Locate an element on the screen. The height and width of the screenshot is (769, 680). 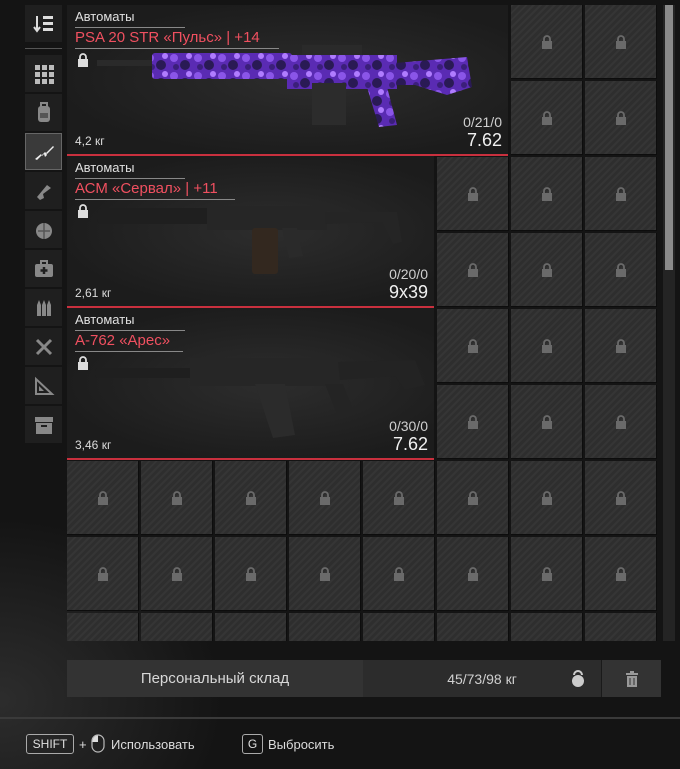
grenade-icon is located at coordinates (43, 230).